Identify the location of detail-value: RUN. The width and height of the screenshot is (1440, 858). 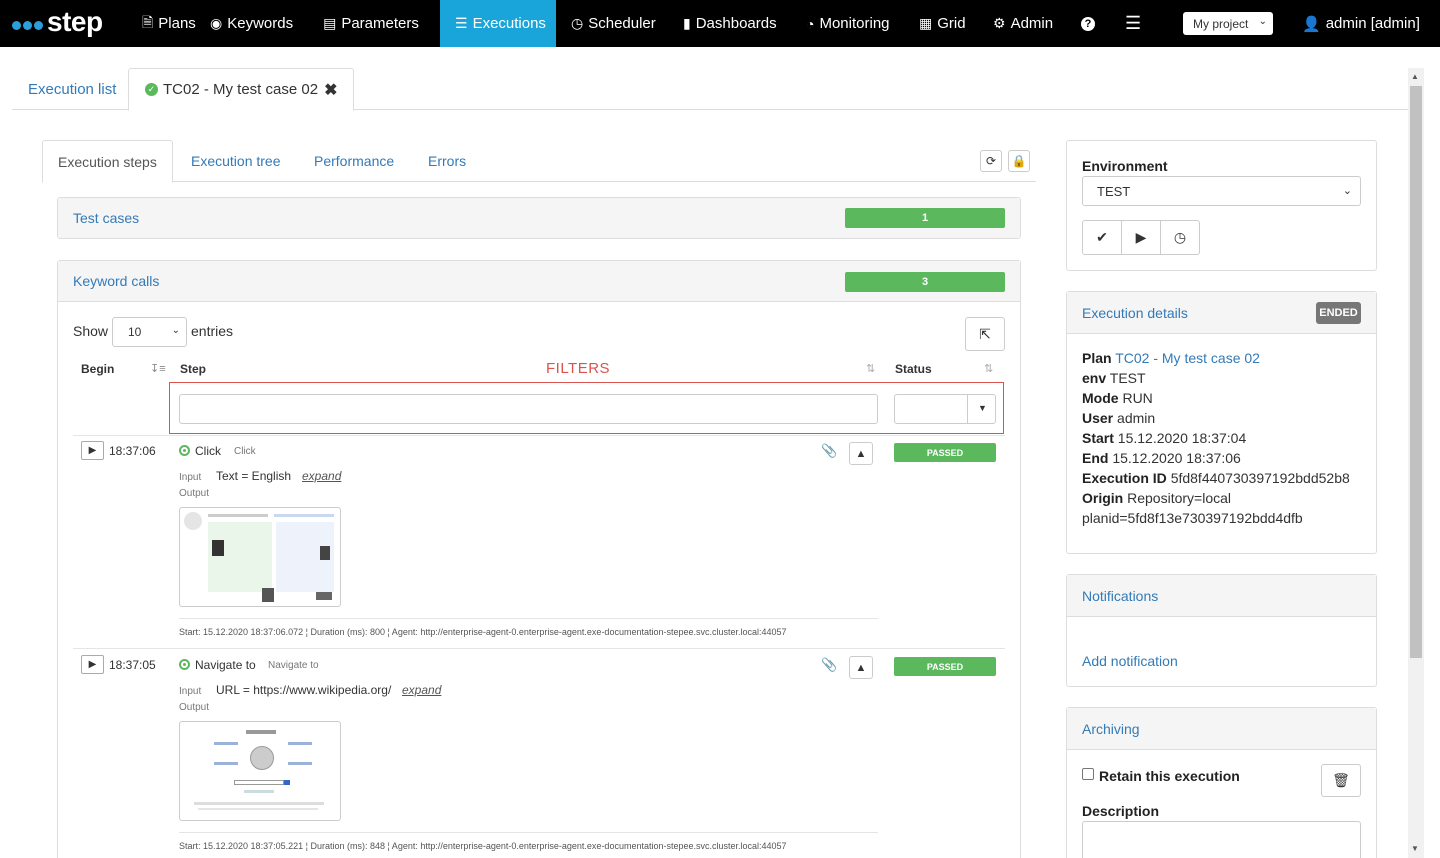
(1137, 398).